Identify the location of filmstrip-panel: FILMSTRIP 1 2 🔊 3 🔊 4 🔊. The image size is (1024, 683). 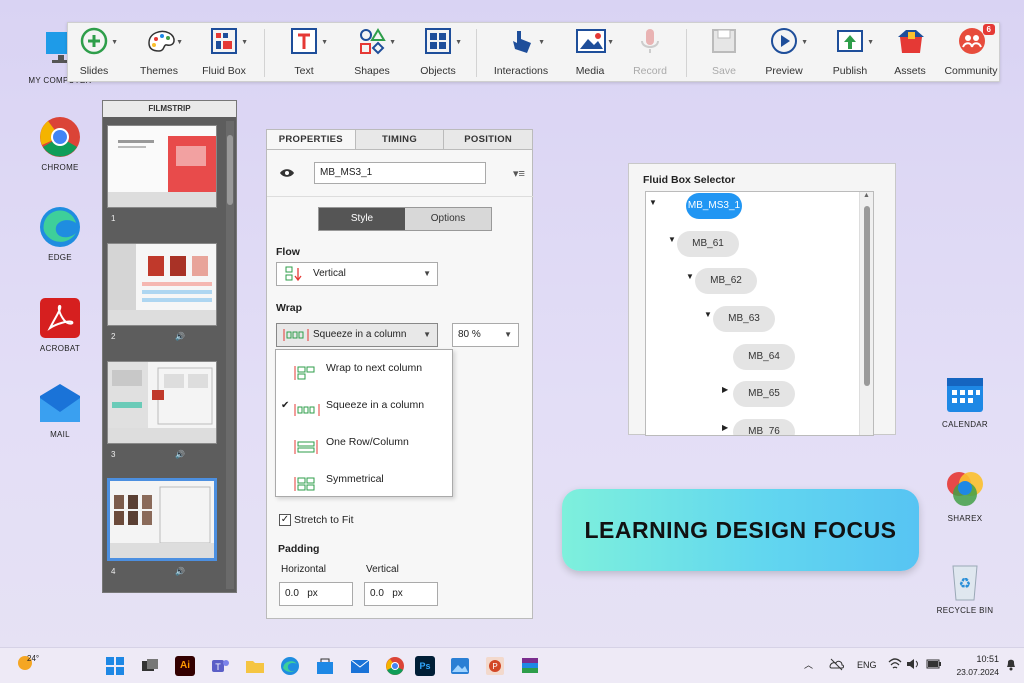
(169, 346).